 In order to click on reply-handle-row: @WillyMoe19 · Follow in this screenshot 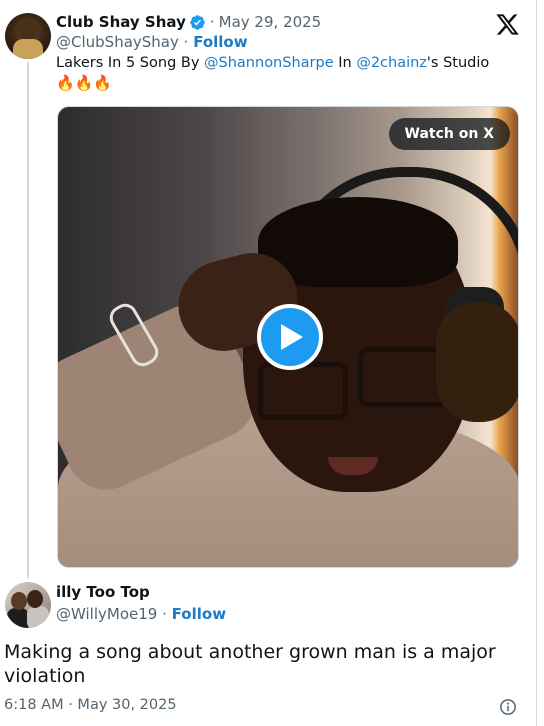, I will do `click(141, 614)`.